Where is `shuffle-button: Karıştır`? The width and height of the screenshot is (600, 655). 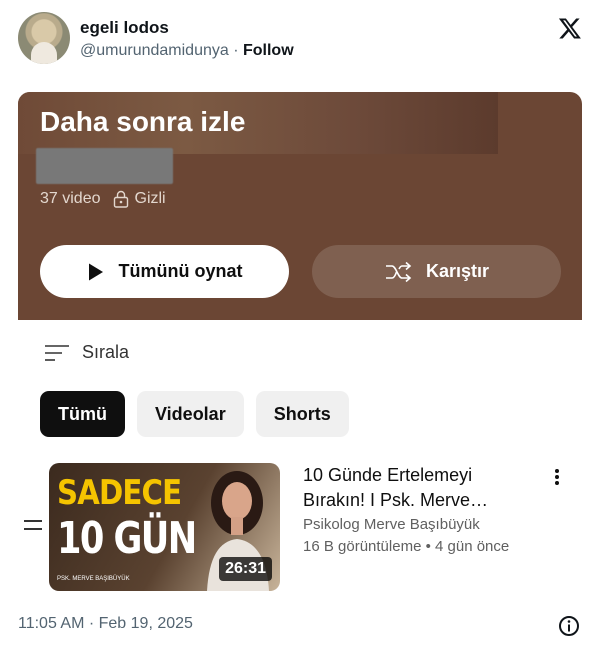
shuffle-button: Karıştır is located at coordinates (436, 271).